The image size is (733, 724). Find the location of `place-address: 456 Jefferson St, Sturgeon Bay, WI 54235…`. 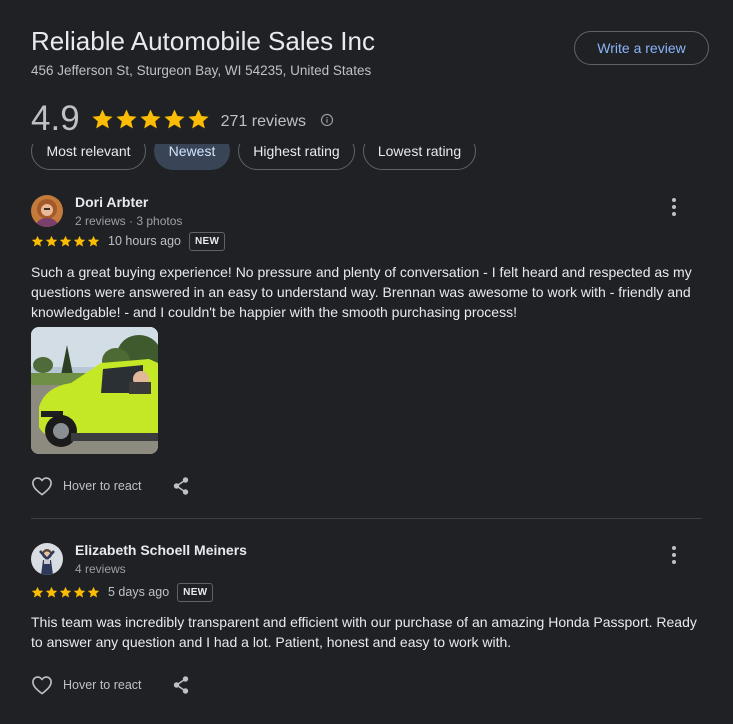

place-address: 456 Jefferson St, Sturgeon Bay, WI 54235… is located at coordinates (201, 70).